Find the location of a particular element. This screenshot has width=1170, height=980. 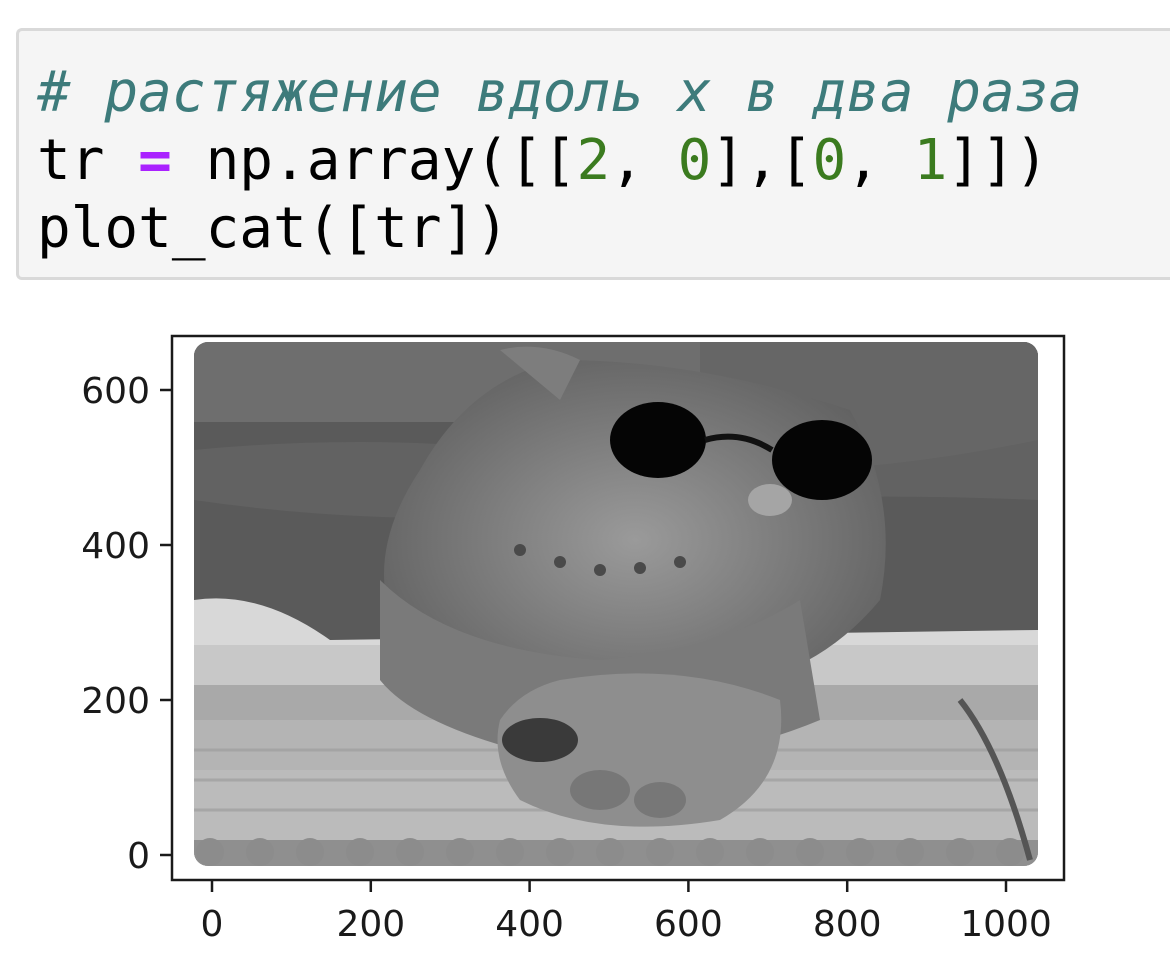

code-line-2: tr = np.array([[2, 0],[0, 1]]) is located at coordinates (603, 161).